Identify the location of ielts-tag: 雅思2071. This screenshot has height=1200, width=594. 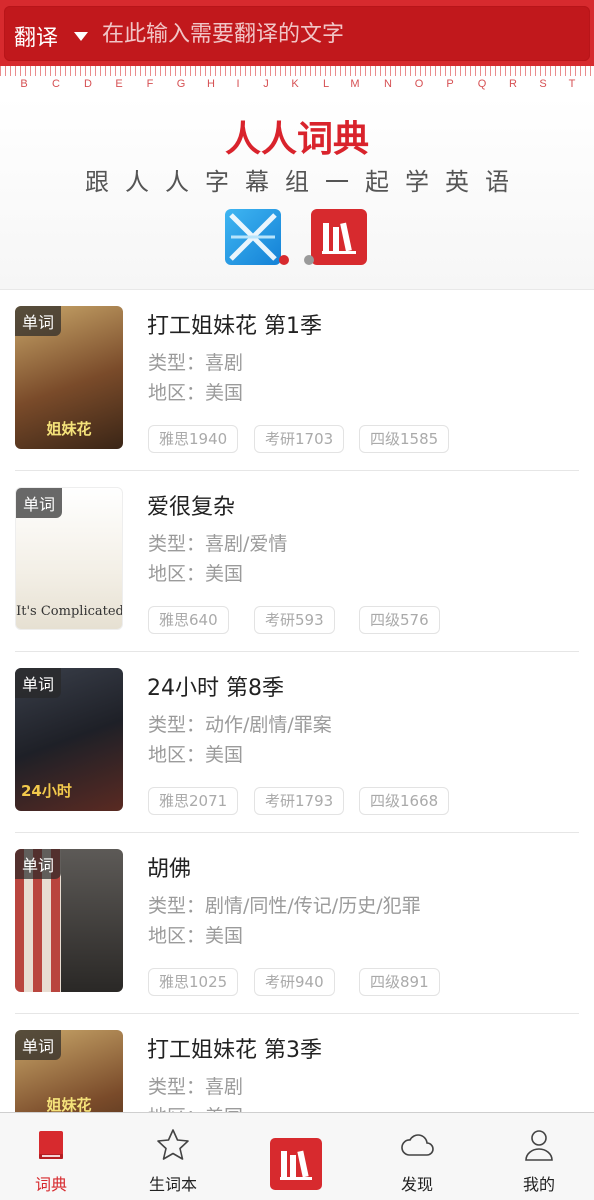
(193, 801).